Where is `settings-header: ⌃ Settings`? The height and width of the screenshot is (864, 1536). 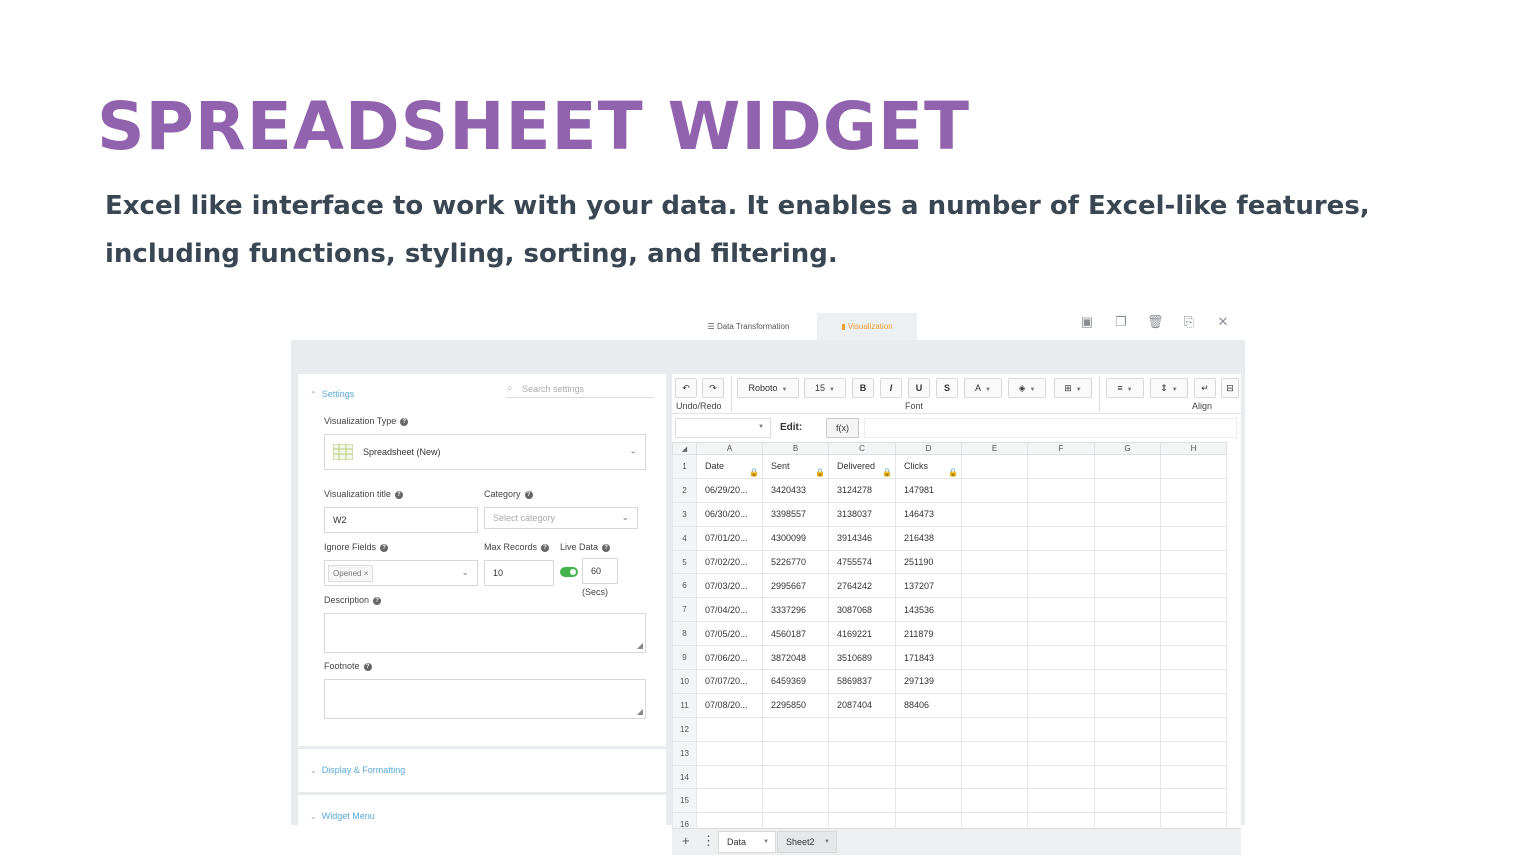
settings-header: ⌃ Settings is located at coordinates (332, 394).